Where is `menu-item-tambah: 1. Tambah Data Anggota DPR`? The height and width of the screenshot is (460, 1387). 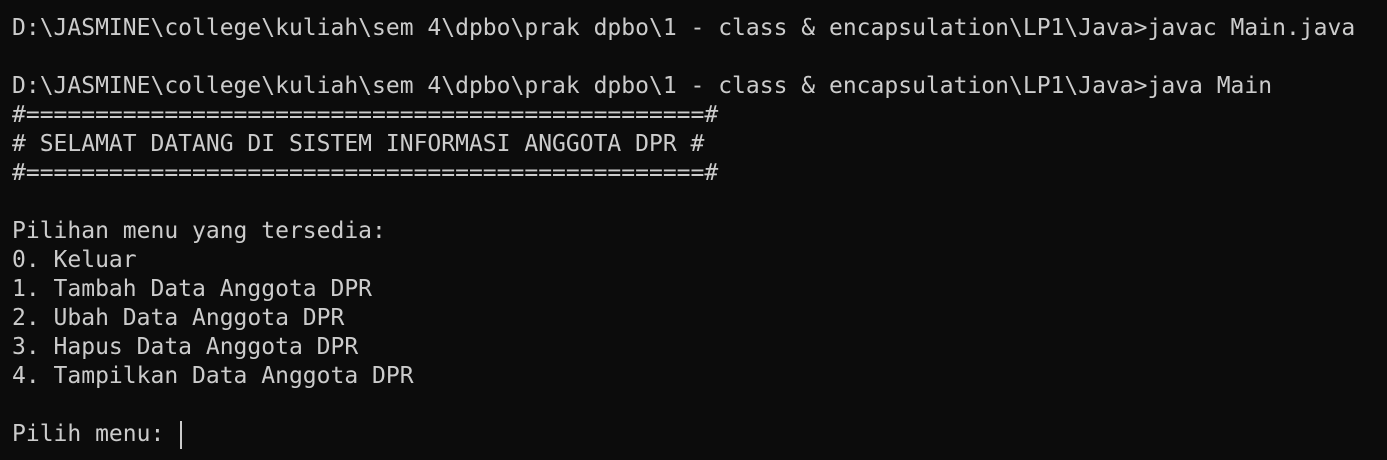 menu-item-tambah: 1. Tambah Data Anggota DPR is located at coordinates (192, 289).